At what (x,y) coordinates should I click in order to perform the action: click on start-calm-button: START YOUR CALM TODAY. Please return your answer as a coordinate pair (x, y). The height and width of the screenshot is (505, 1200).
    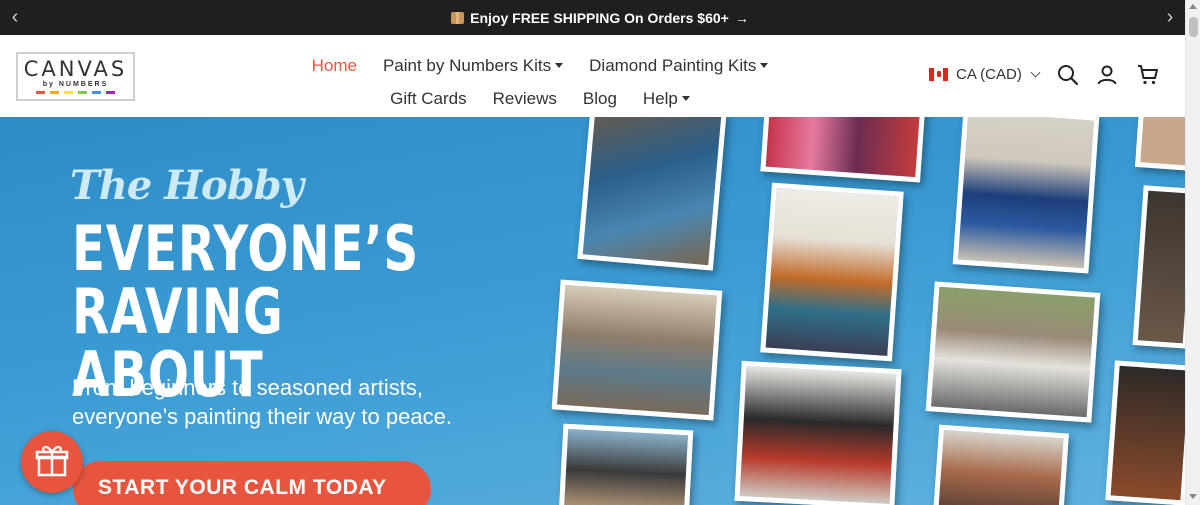
    Looking at the image, I should click on (252, 483).